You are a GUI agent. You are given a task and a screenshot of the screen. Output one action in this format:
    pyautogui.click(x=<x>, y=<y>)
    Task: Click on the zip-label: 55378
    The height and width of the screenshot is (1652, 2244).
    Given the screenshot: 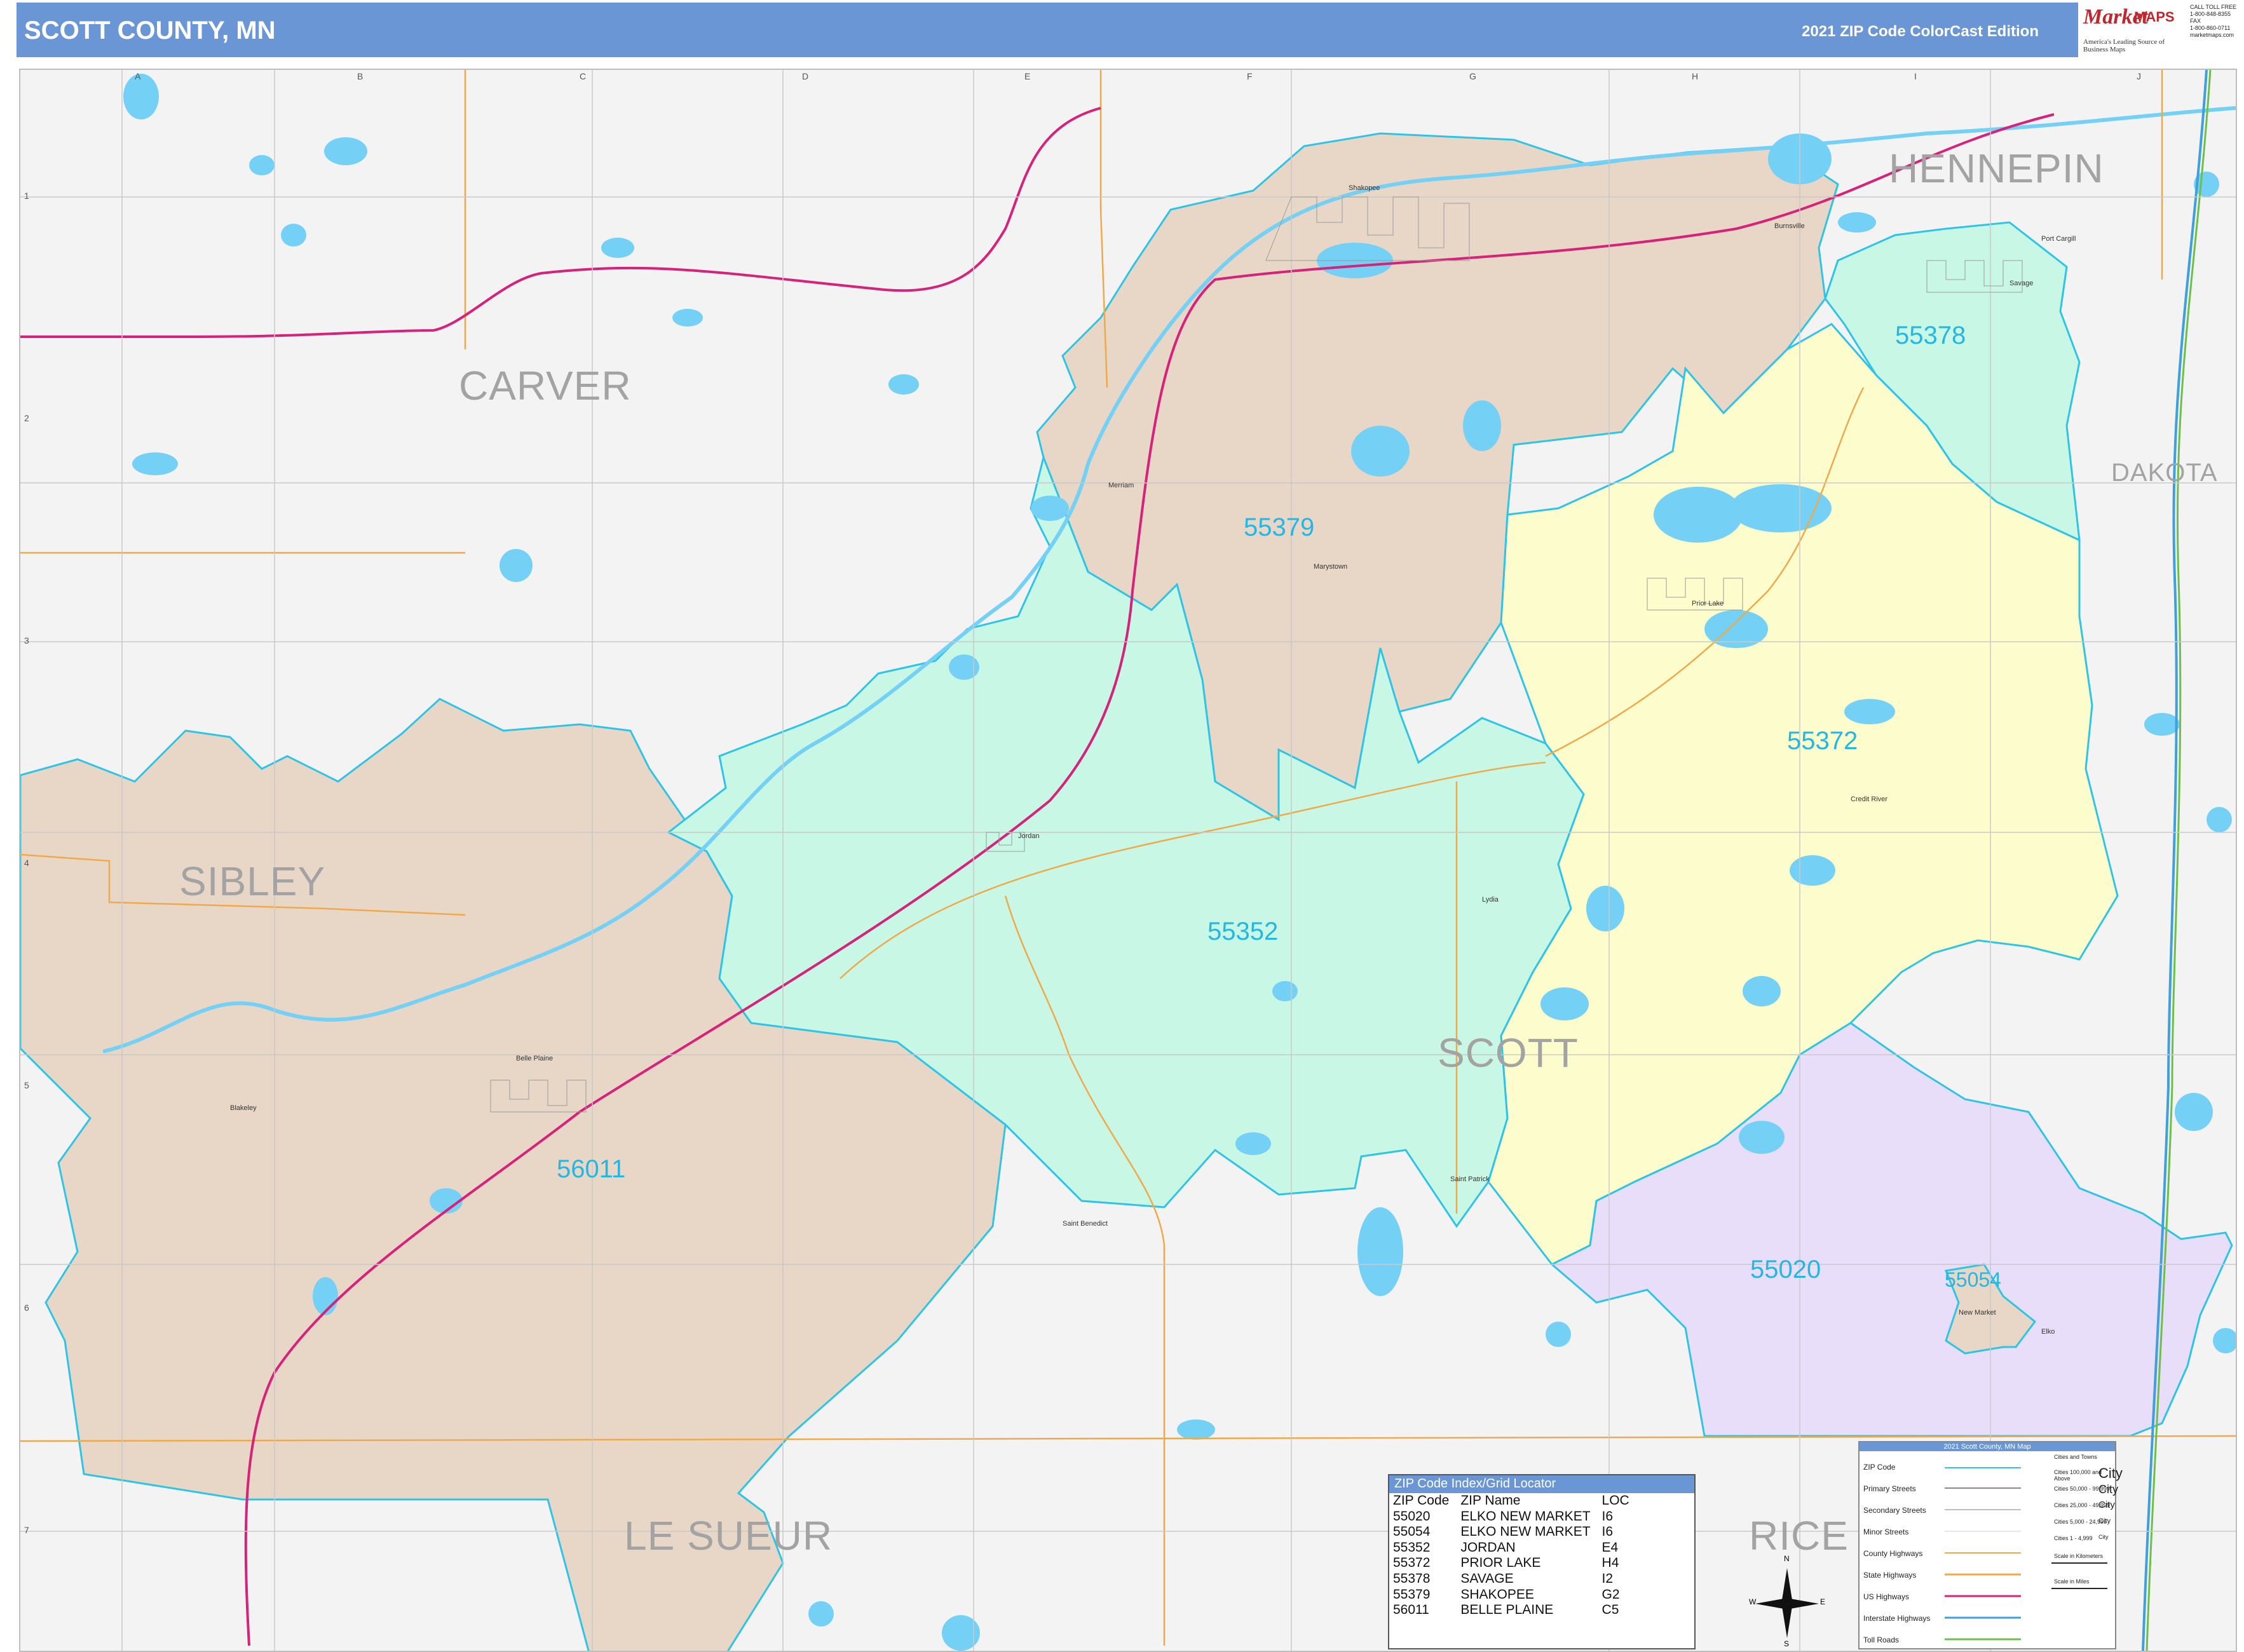 What is the action you would take?
    pyautogui.click(x=1930, y=336)
    